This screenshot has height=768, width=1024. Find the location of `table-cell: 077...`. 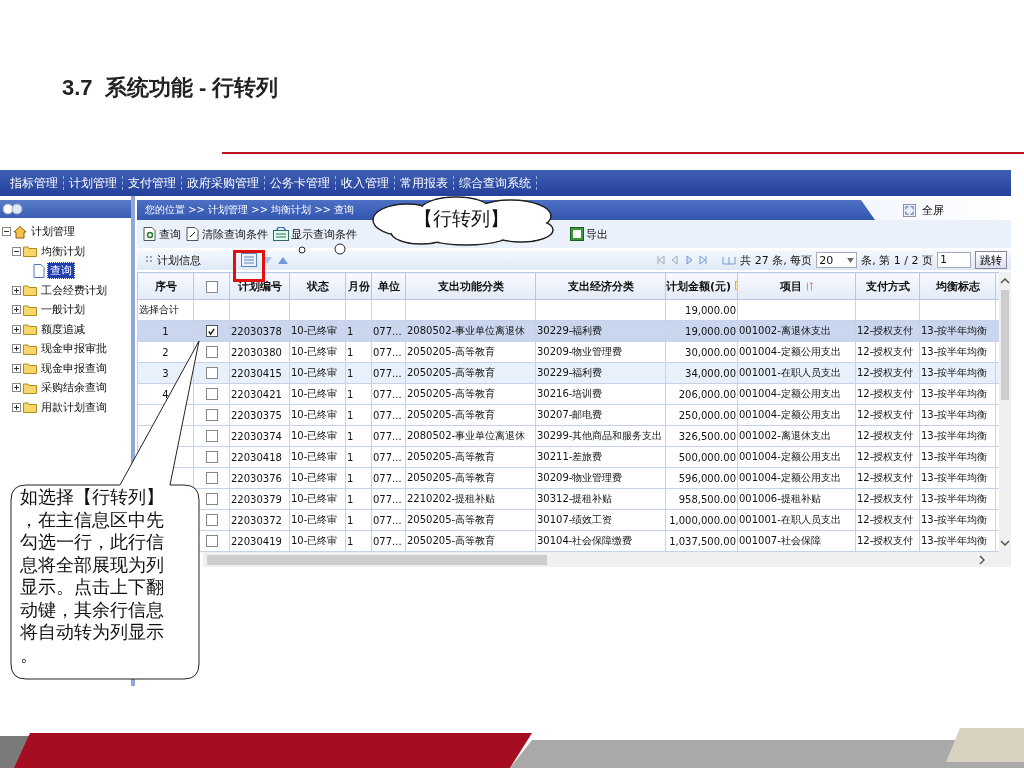

table-cell: 077... is located at coordinates (388, 331).